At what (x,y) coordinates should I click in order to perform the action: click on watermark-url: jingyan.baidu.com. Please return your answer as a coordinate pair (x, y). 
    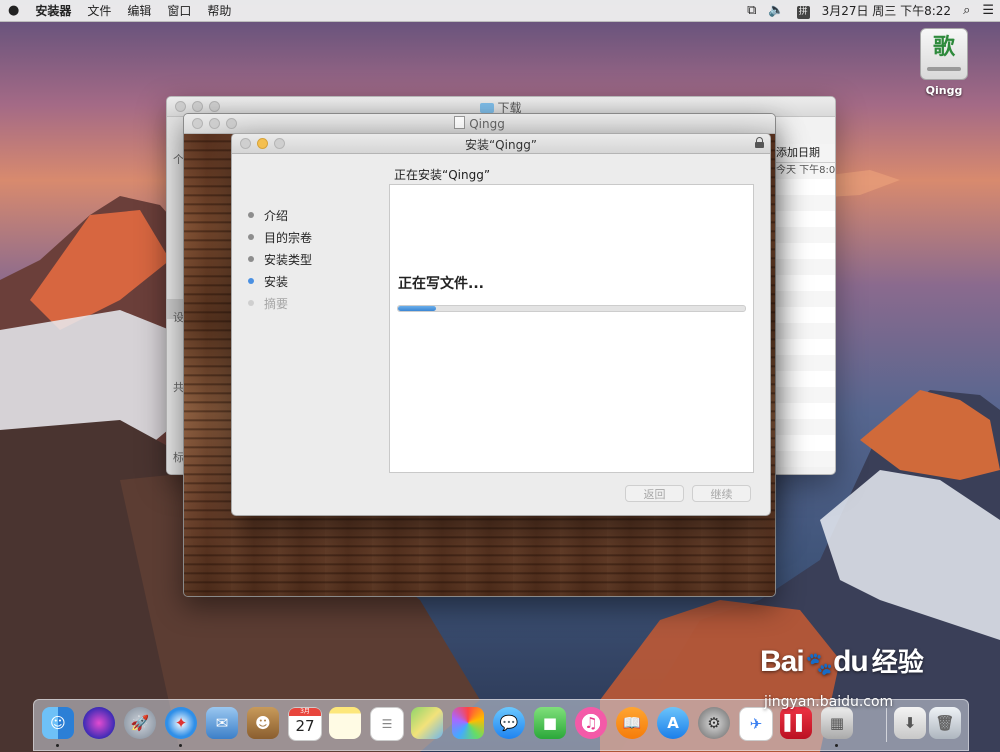
    Looking at the image, I should click on (829, 702).